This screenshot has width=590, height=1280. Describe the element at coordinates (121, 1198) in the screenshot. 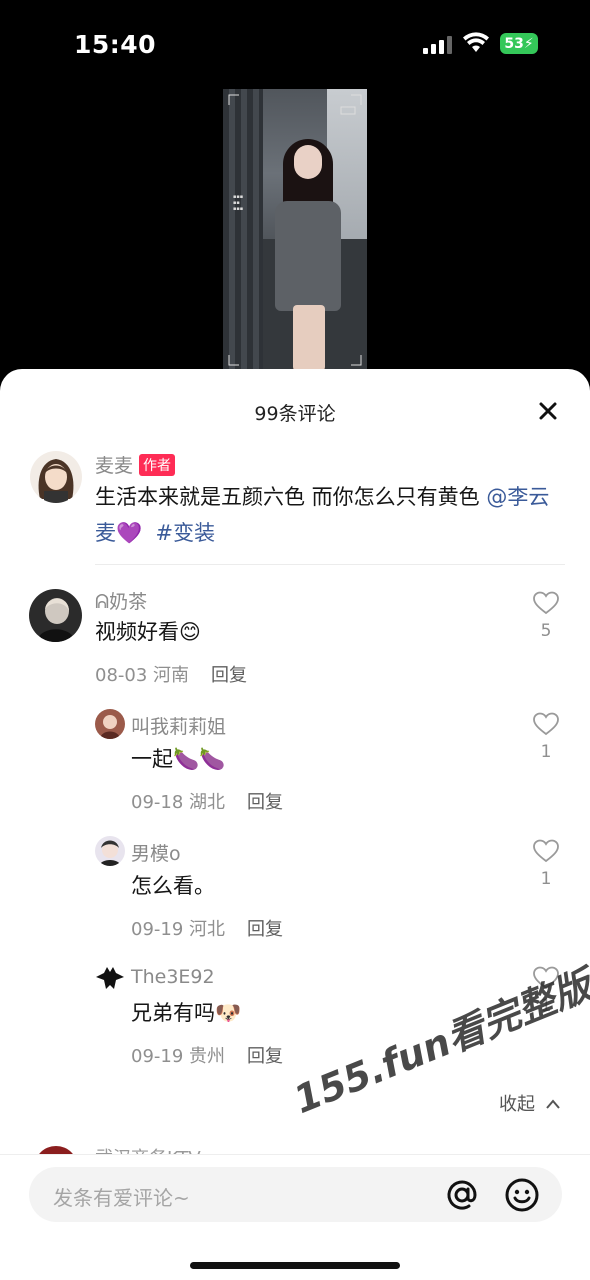

I see `comment-input-placeholder: 发条有爱评论~` at that location.